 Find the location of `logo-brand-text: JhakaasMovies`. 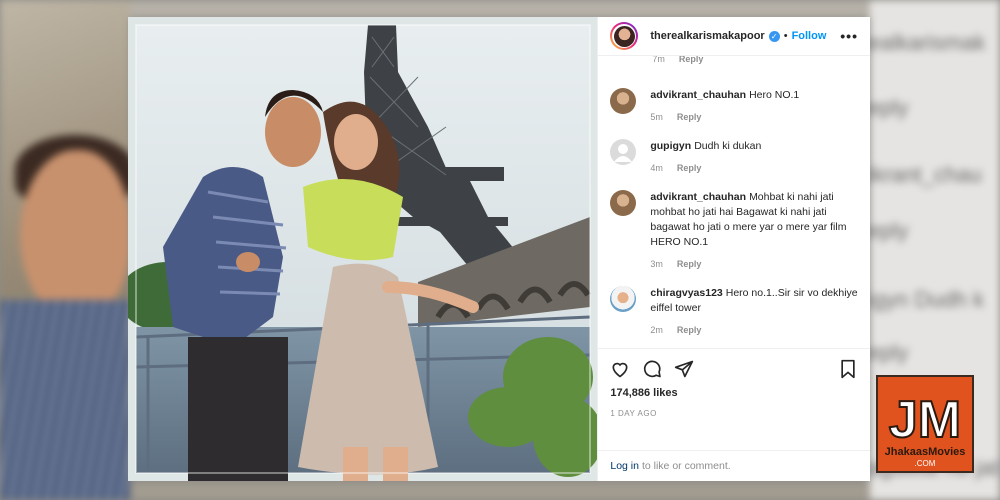

logo-brand-text: JhakaasMovies is located at coordinates (925, 452).